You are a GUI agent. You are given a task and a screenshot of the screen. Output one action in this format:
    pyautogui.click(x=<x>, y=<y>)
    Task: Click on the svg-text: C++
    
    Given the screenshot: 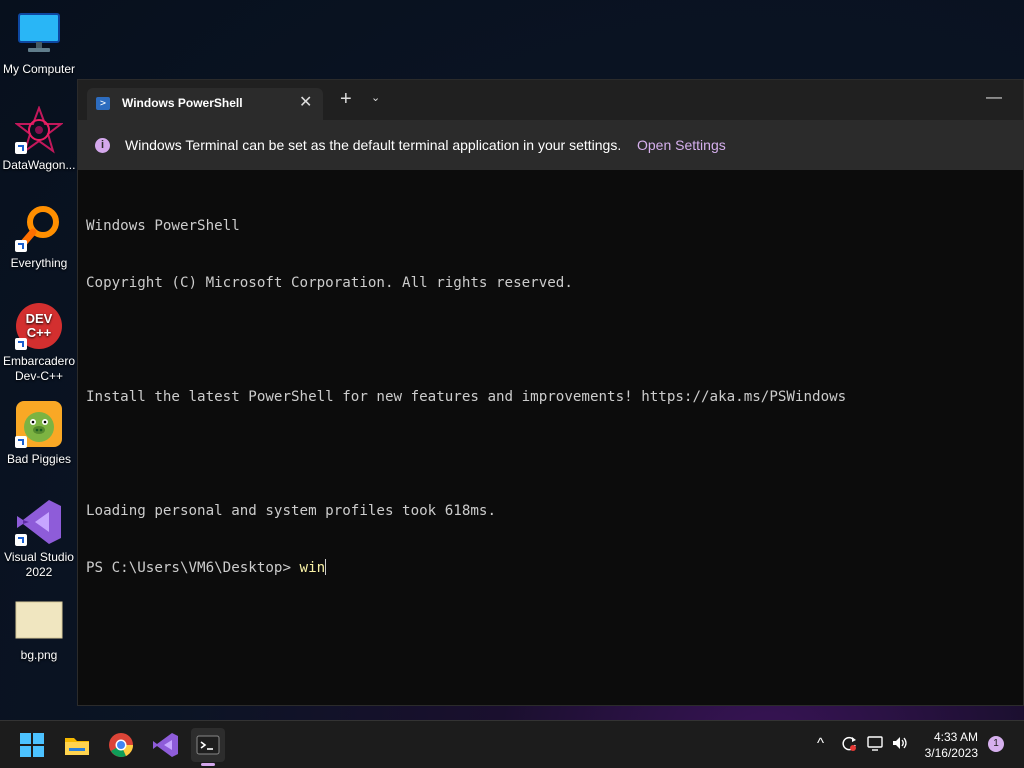 What is the action you would take?
    pyautogui.click(x=39, y=332)
    